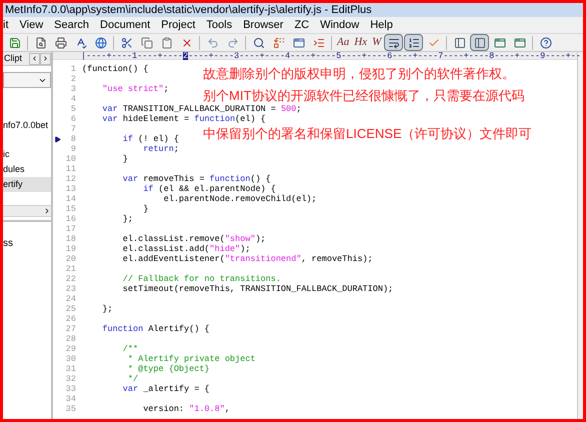  Describe the element at coordinates (186, 249) in the screenshot. I see `code-line: el.classList.add("hide");` at that location.